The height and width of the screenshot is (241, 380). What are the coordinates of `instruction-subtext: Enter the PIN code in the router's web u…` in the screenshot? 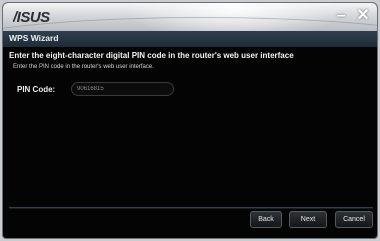 It's located at (83, 67).